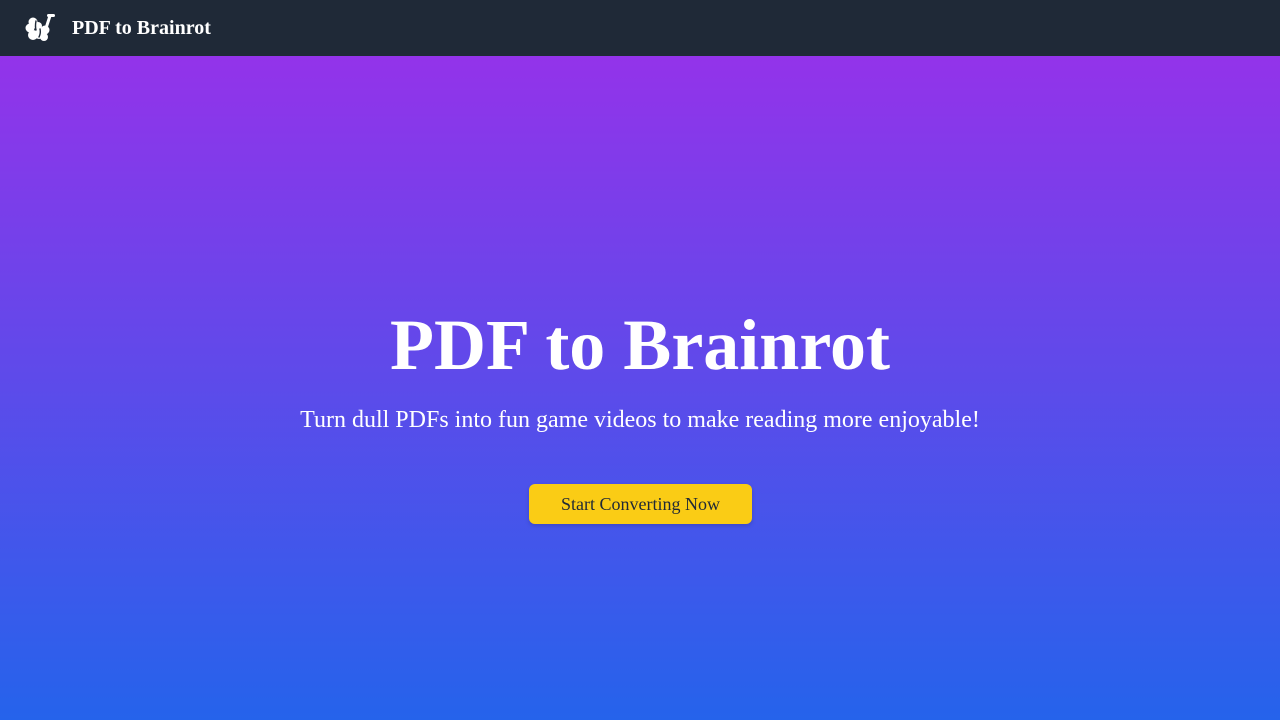 This screenshot has height=720, width=1280. What do you see at coordinates (640, 345) in the screenshot?
I see `hero-title: PDF to Brainrot` at bounding box center [640, 345].